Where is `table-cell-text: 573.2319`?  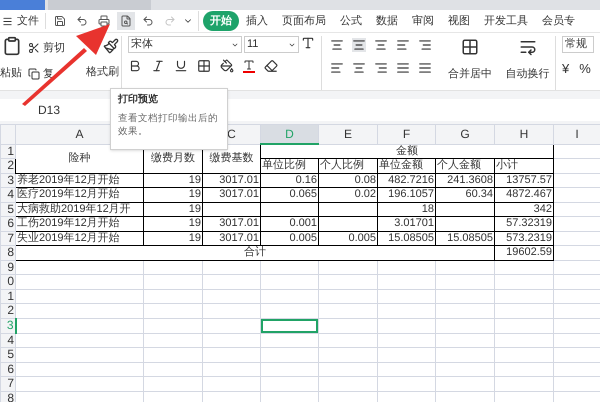
table-cell-text: 573.2319 is located at coordinates (529, 238).